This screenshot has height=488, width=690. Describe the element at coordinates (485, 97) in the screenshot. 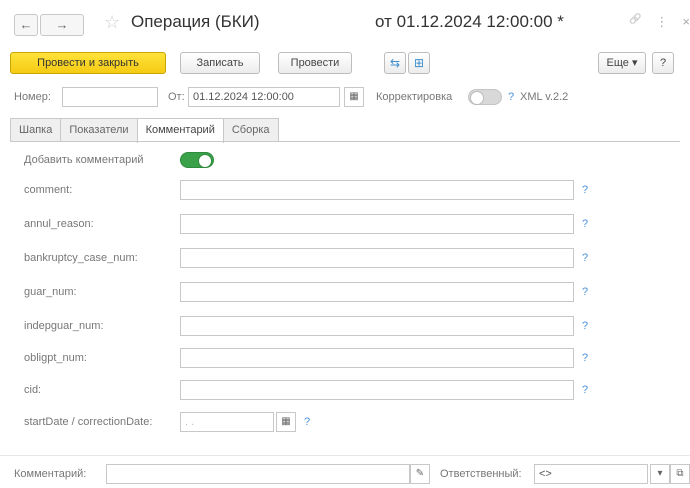

I see `correction-toggle` at that location.